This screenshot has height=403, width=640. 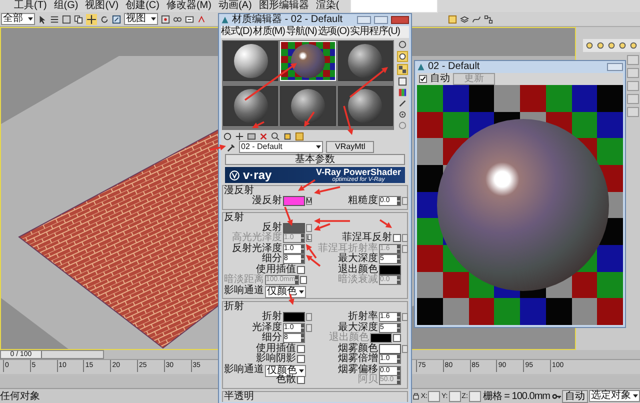 I want to click on vray-logo-text: v·ray, so click(x=257, y=175).